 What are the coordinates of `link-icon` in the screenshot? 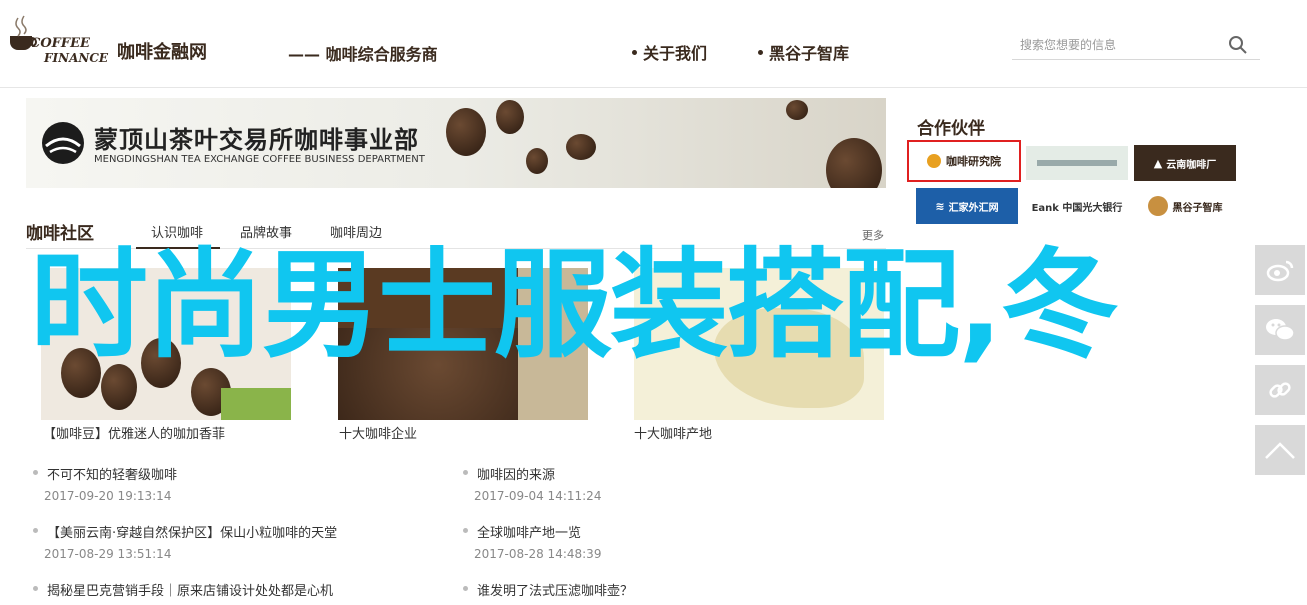 It's located at (1280, 390).